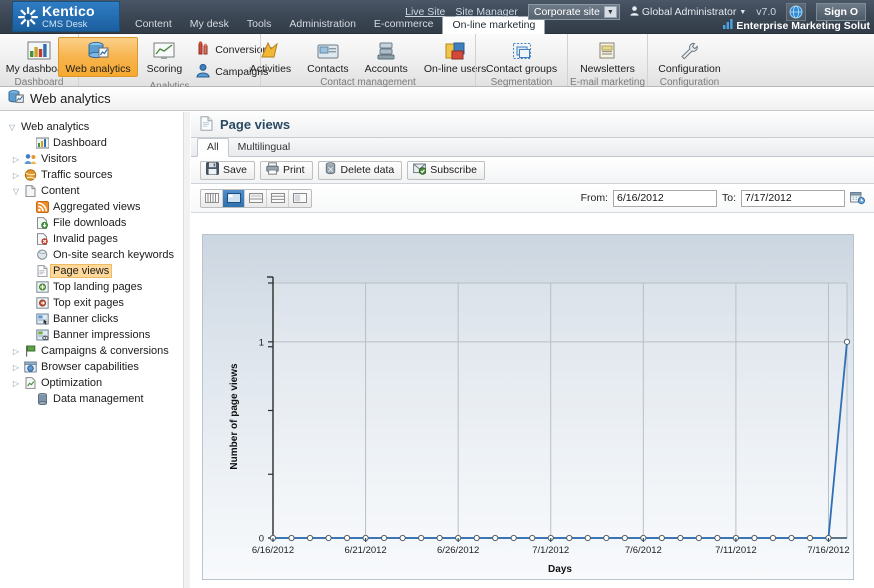 This screenshot has height=588, width=874. I want to click on ribbon-button-contact-groups: Contact groups, so click(521, 57).